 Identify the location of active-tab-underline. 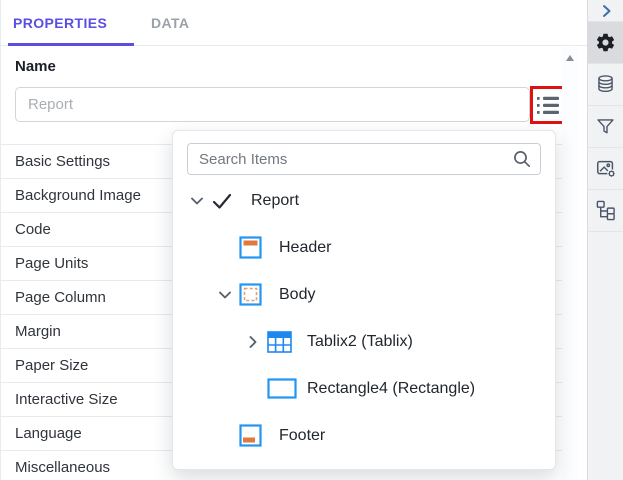
(71, 44).